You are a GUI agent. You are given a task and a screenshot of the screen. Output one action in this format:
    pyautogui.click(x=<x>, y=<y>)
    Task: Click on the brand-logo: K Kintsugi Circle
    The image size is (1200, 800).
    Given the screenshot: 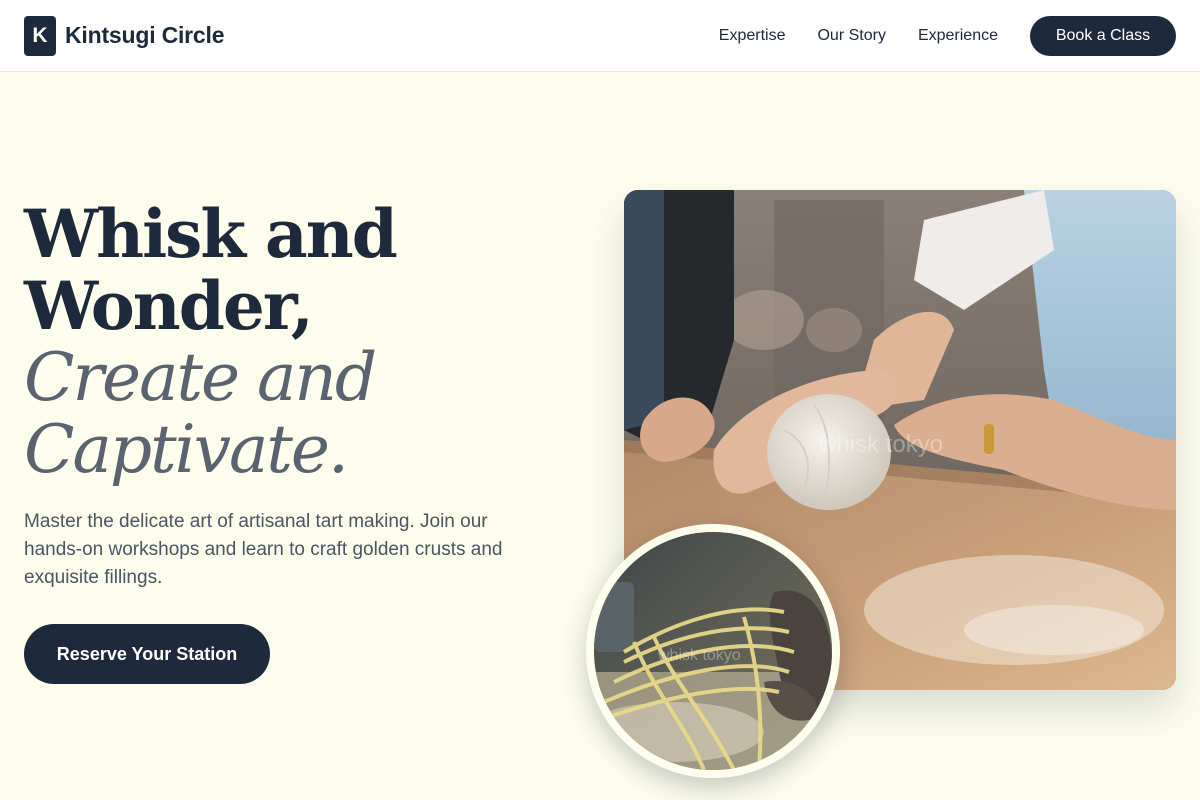 What is the action you would take?
    pyautogui.click(x=124, y=35)
    